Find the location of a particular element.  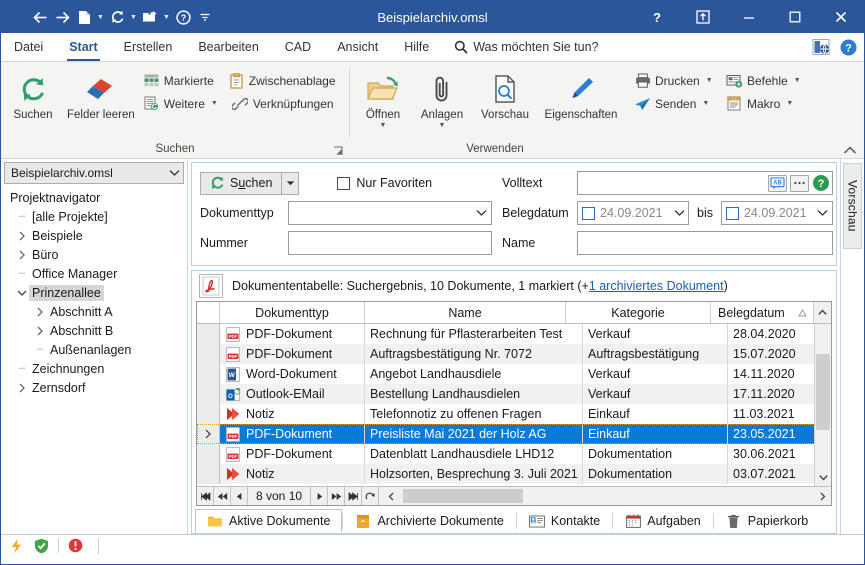

ribbon-button-eigenschaften: Eigenschaften is located at coordinates (581, 94).